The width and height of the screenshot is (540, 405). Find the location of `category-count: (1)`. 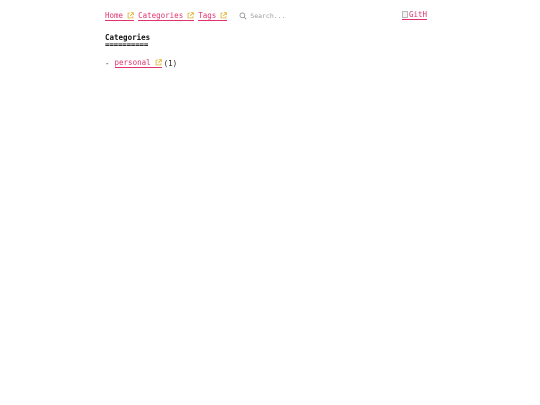

category-count: (1) is located at coordinates (170, 63).